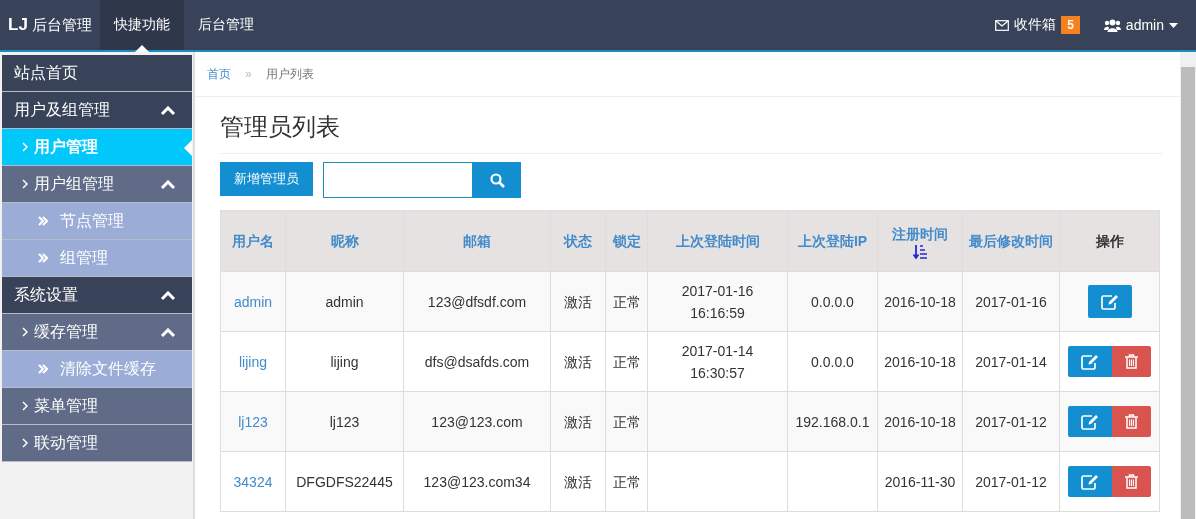  What do you see at coordinates (1188, 285) in the screenshot?
I see `scrollbar` at bounding box center [1188, 285].